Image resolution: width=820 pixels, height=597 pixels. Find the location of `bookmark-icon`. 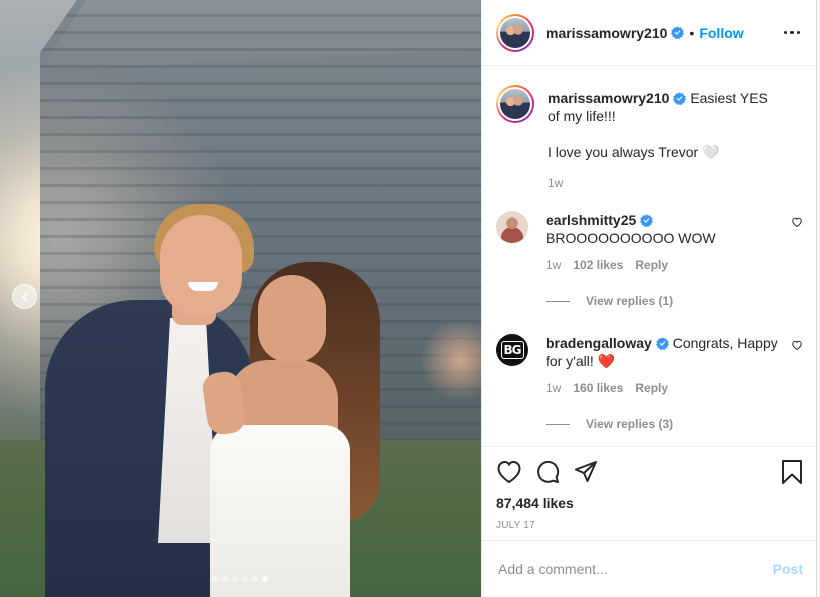

bookmark-icon is located at coordinates (792, 472).